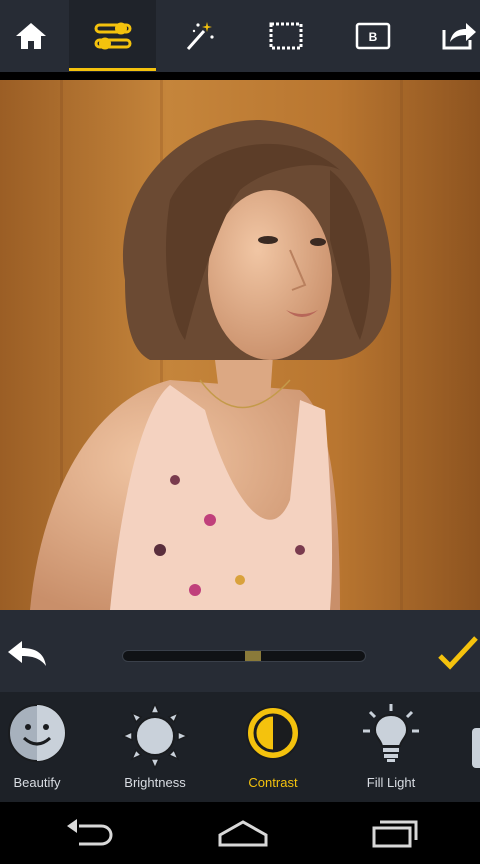 This screenshot has width=480, height=864. I want to click on border-letter: B, so click(373, 37).